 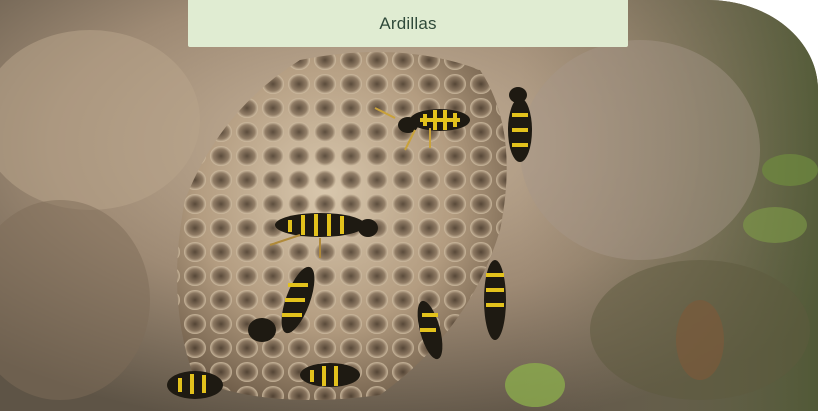 I want to click on title-banner: Ardillas, so click(x=408, y=23).